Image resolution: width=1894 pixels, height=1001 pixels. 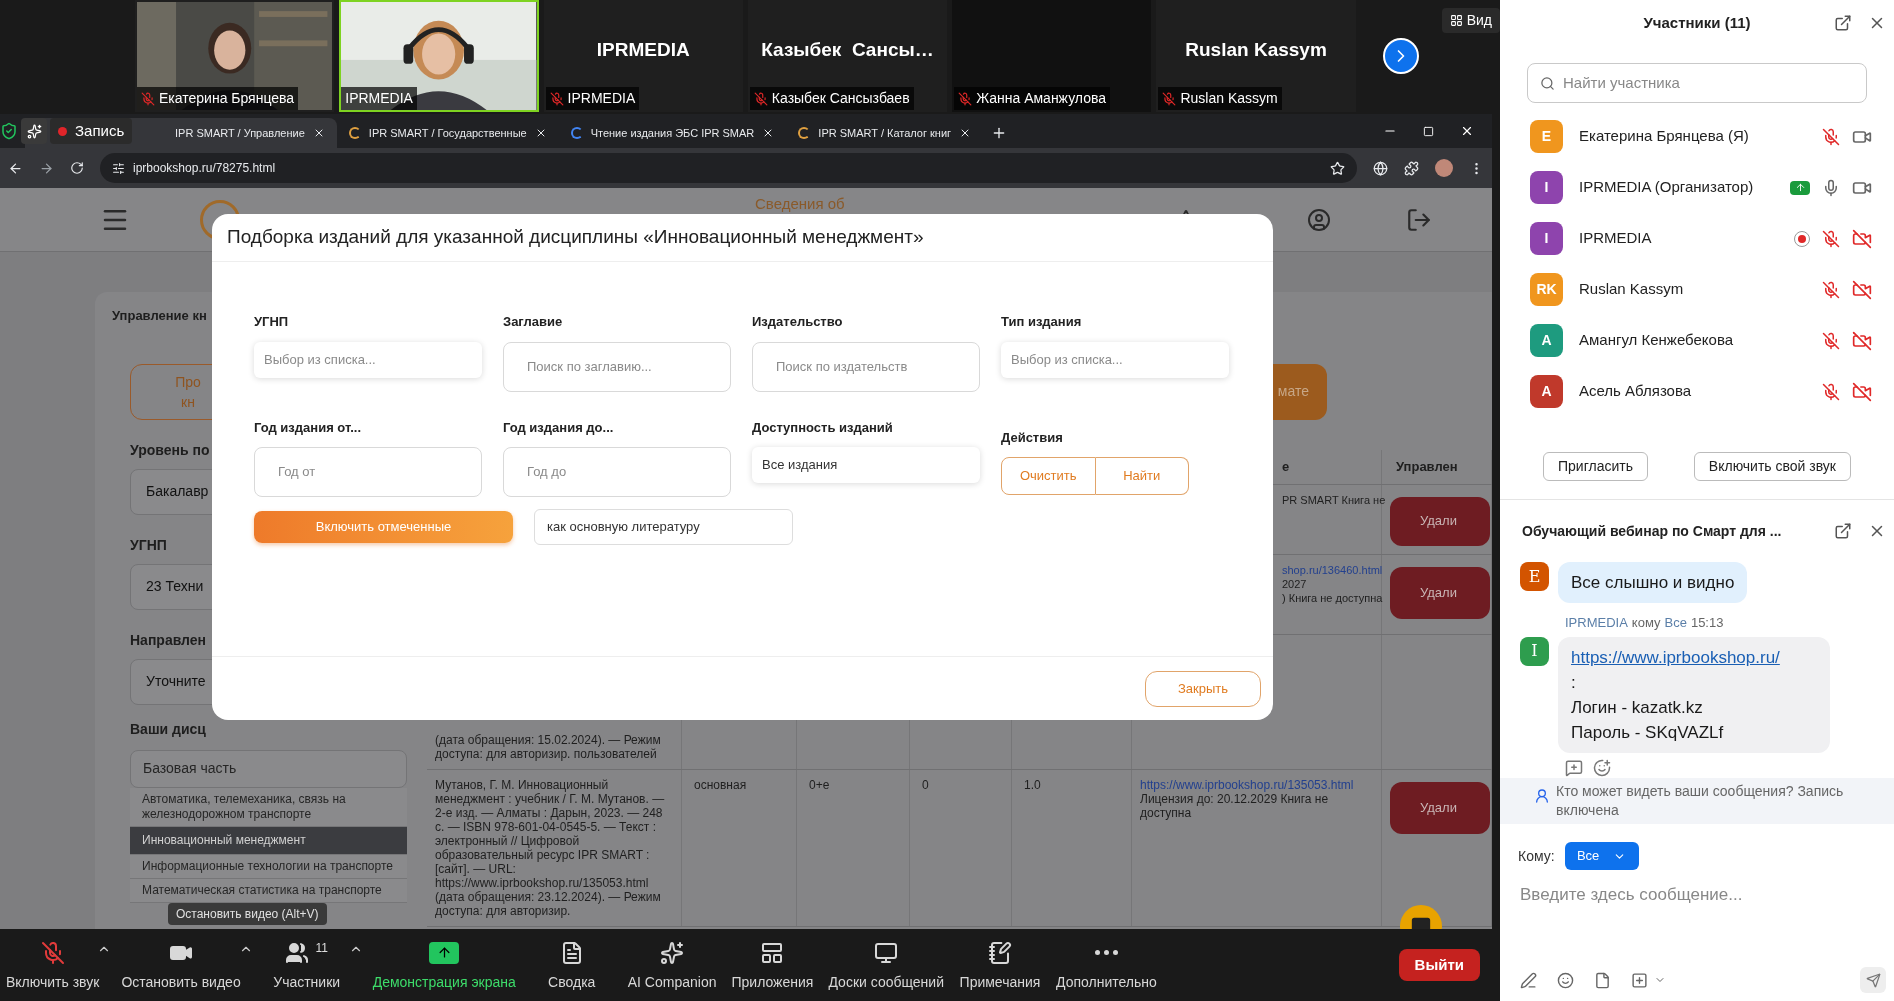 What do you see at coordinates (1666, 187) in the screenshot?
I see `participant-name: IPRMEDIA (Организатор)` at bounding box center [1666, 187].